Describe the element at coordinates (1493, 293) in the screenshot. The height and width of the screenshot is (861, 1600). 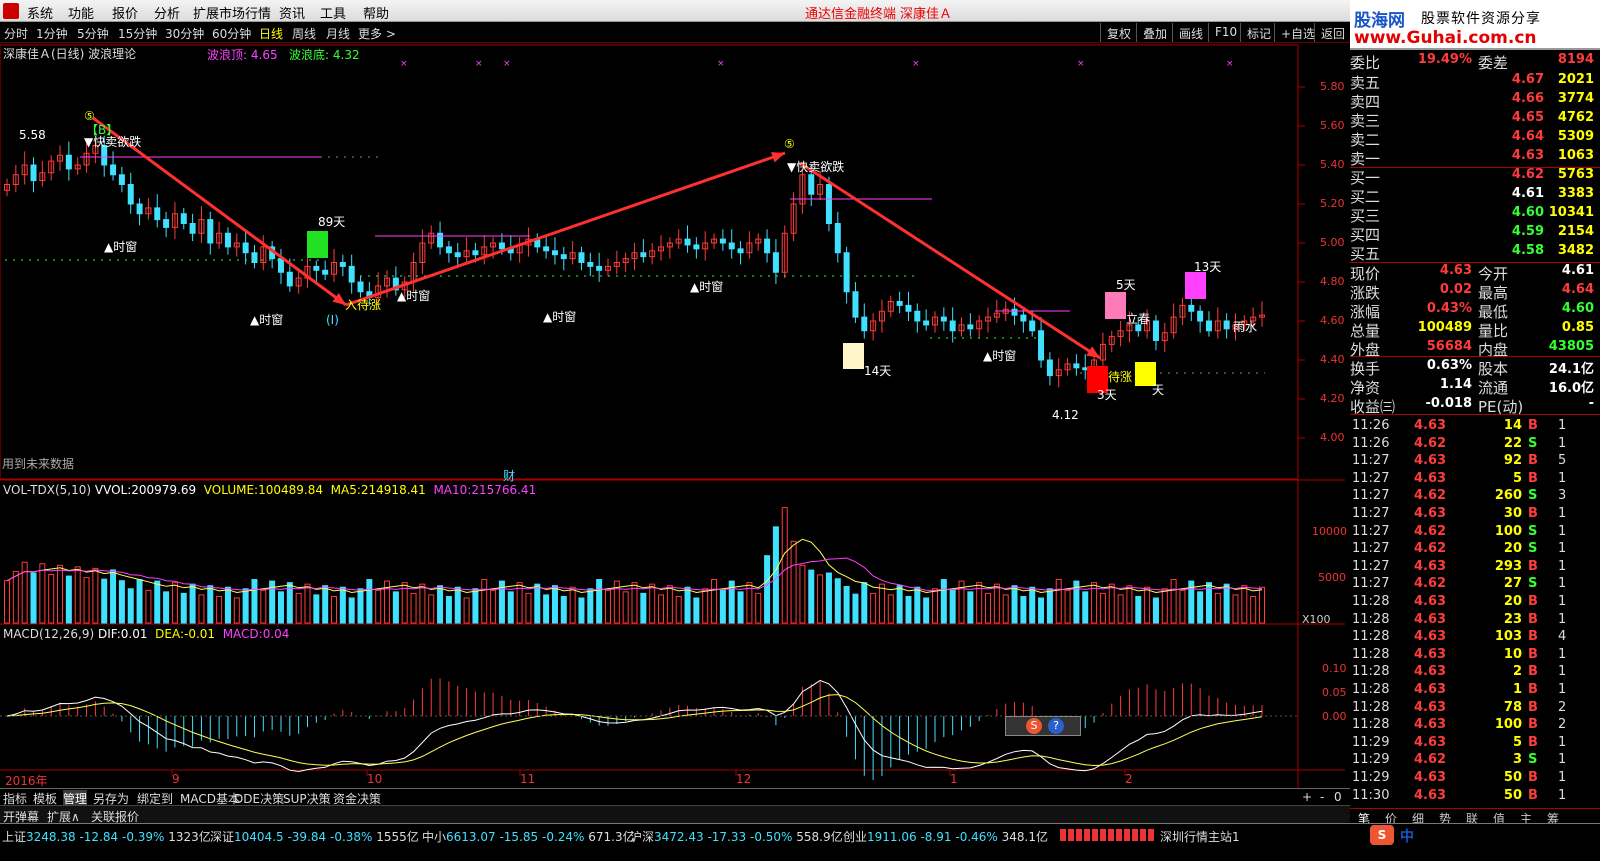
I see `stat-label: 最高` at that location.